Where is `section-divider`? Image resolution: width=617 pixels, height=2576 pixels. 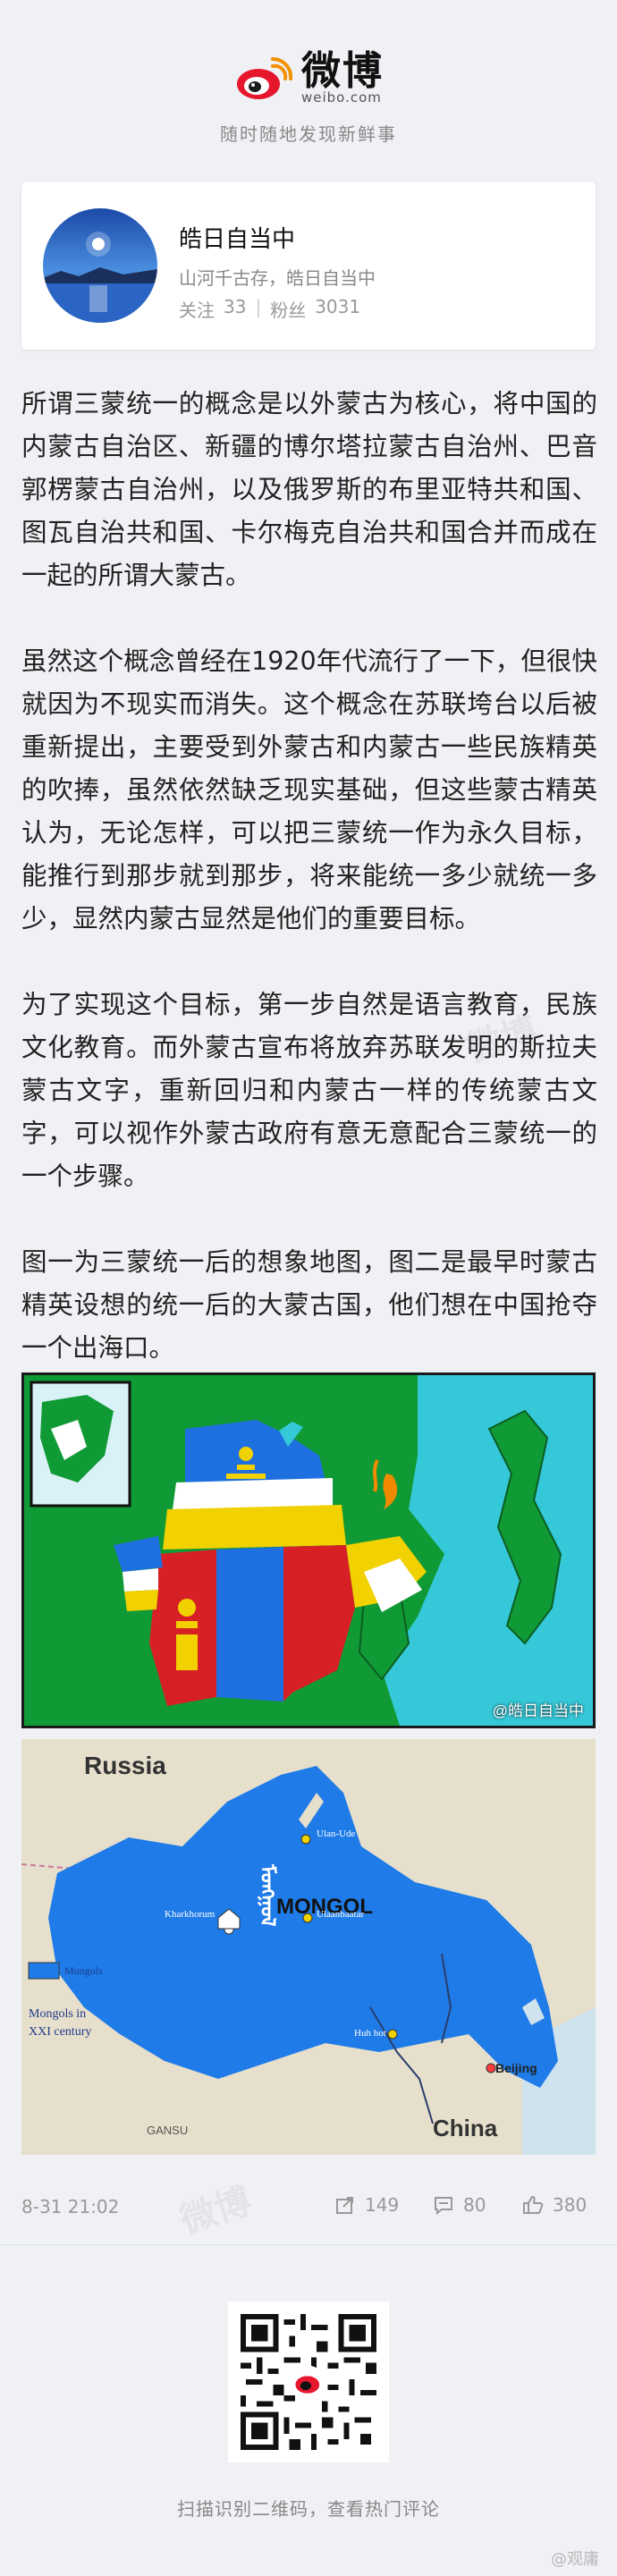 section-divider is located at coordinates (308, 2244).